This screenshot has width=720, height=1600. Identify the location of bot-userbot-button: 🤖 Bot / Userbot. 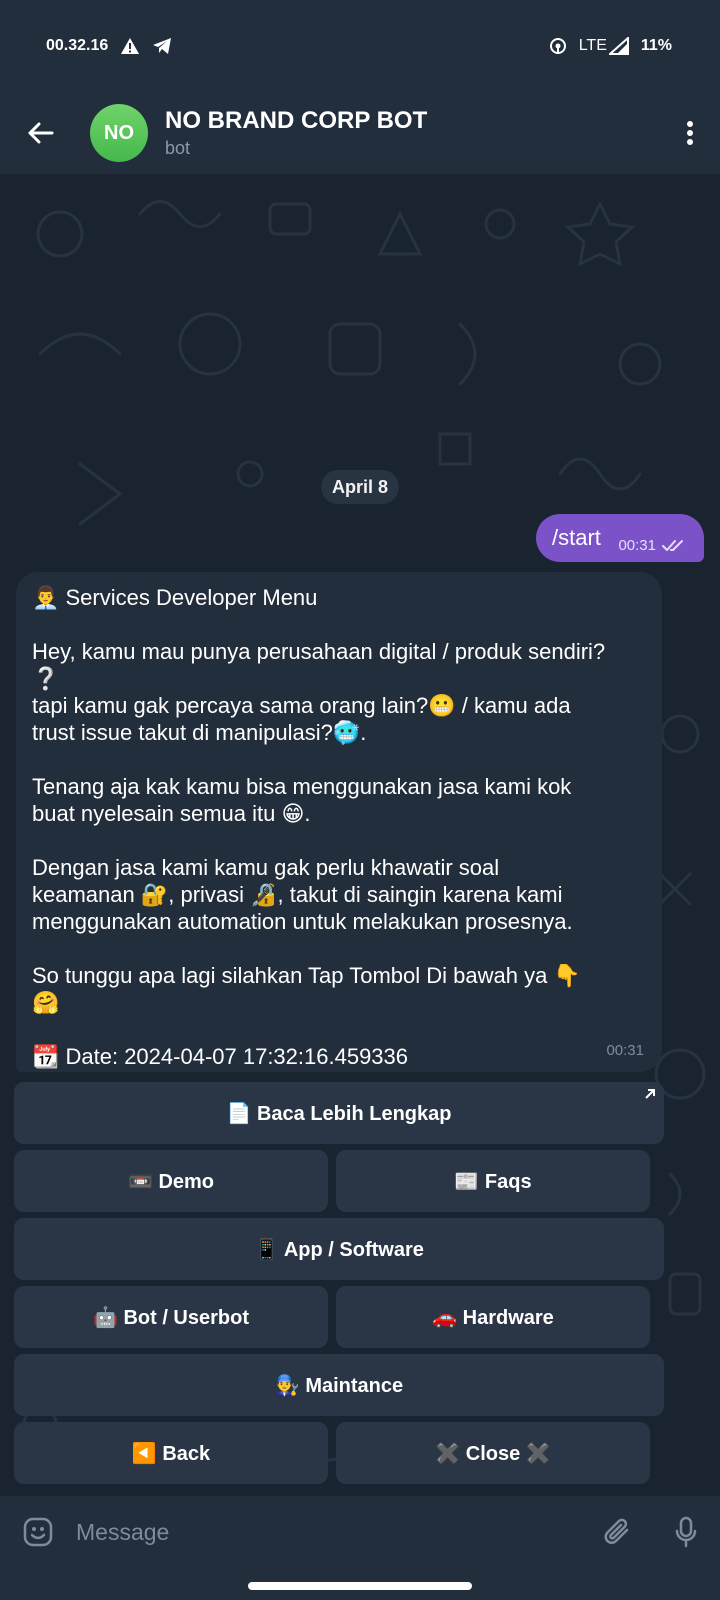
(171, 1317).